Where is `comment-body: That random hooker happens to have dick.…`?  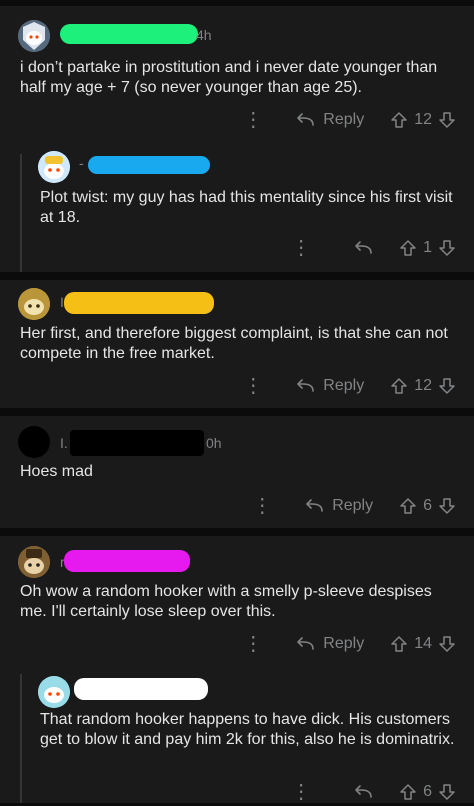 comment-body: That random hooker happens to have dick.… is located at coordinates (247, 729).